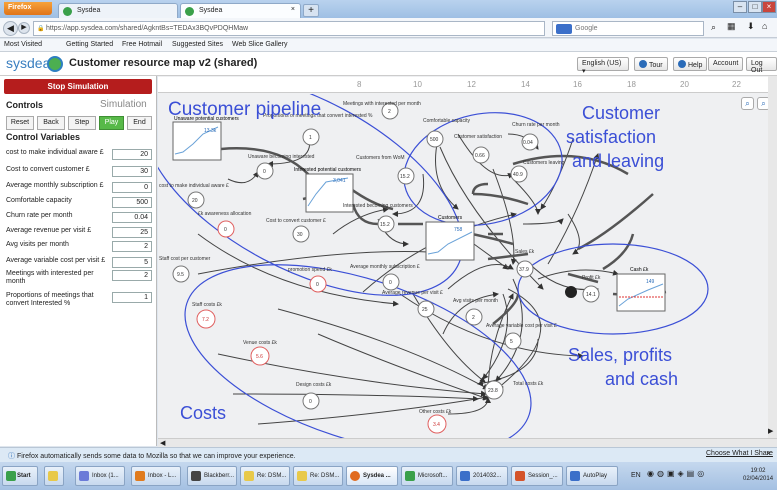  I want to click on firefox-menu-button: Firefox, so click(28, 8).